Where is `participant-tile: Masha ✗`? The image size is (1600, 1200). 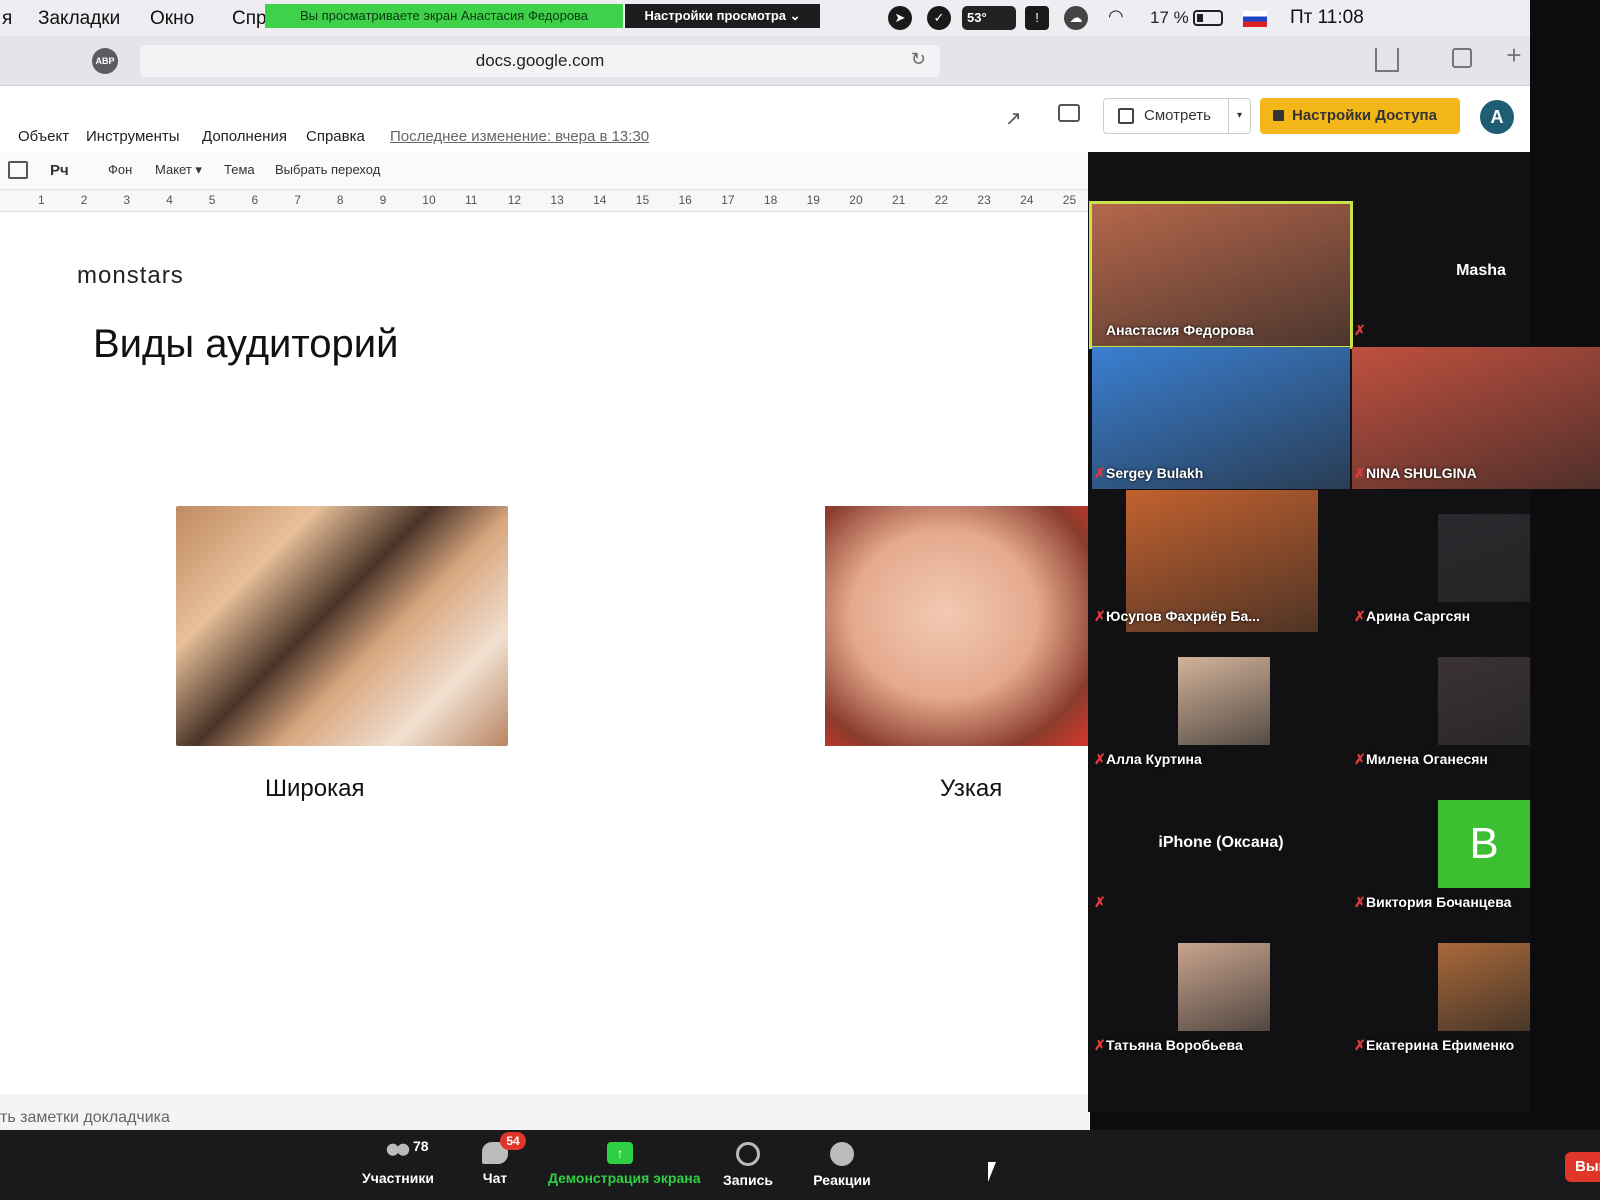
participant-tile: Masha ✗ is located at coordinates (1476, 275).